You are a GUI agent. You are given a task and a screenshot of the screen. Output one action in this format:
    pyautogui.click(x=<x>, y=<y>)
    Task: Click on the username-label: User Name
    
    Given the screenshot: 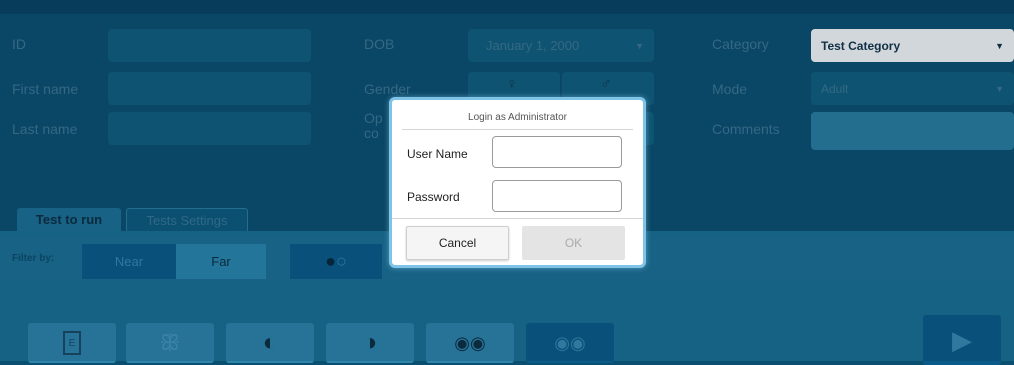 What is the action you would take?
    pyautogui.click(x=437, y=154)
    